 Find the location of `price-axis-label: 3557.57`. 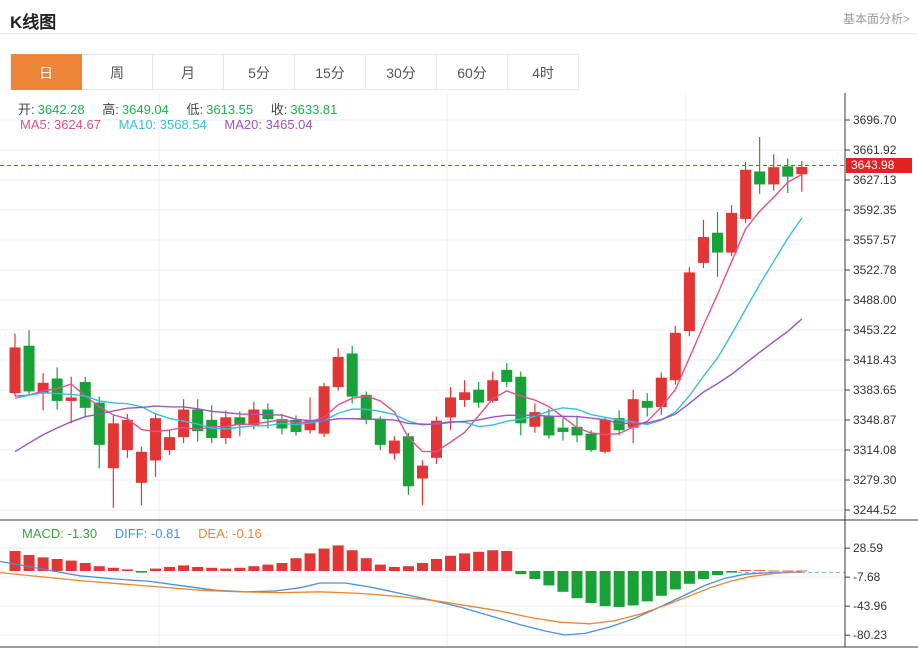

price-axis-label: 3557.57 is located at coordinates (875, 240).